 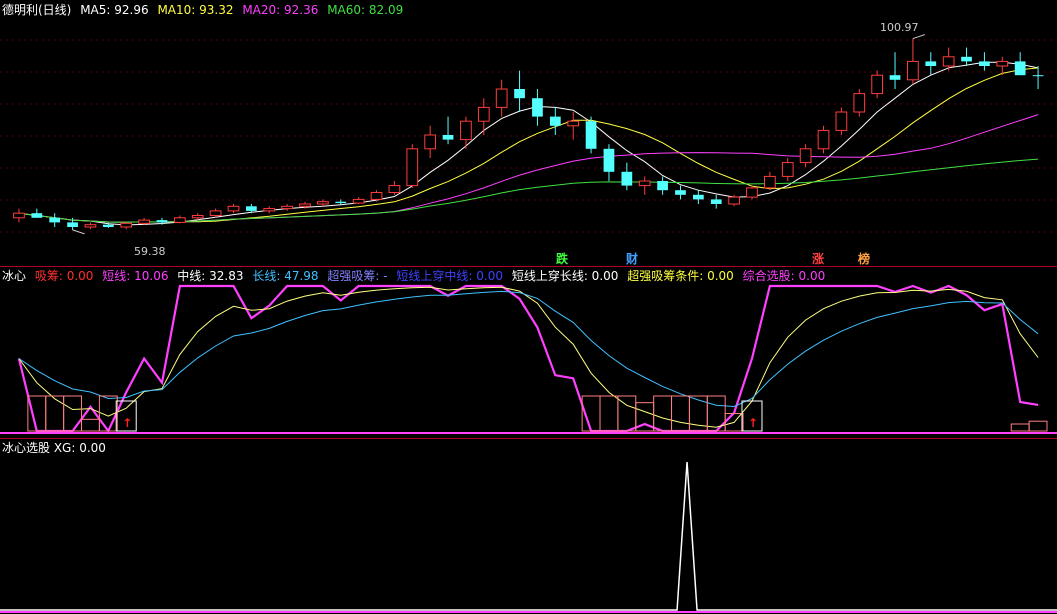 What do you see at coordinates (528, 190) in the screenshot?
I see `ma60-line` at bounding box center [528, 190].